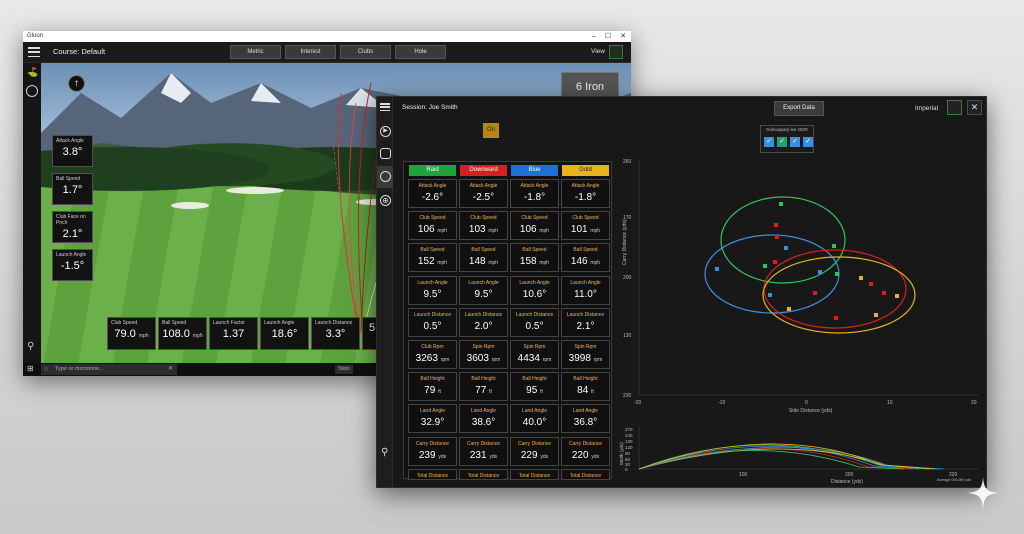  Describe the element at coordinates (483, 423) in the screenshot. I see `stat-cell-value: 38.6°` at that location.